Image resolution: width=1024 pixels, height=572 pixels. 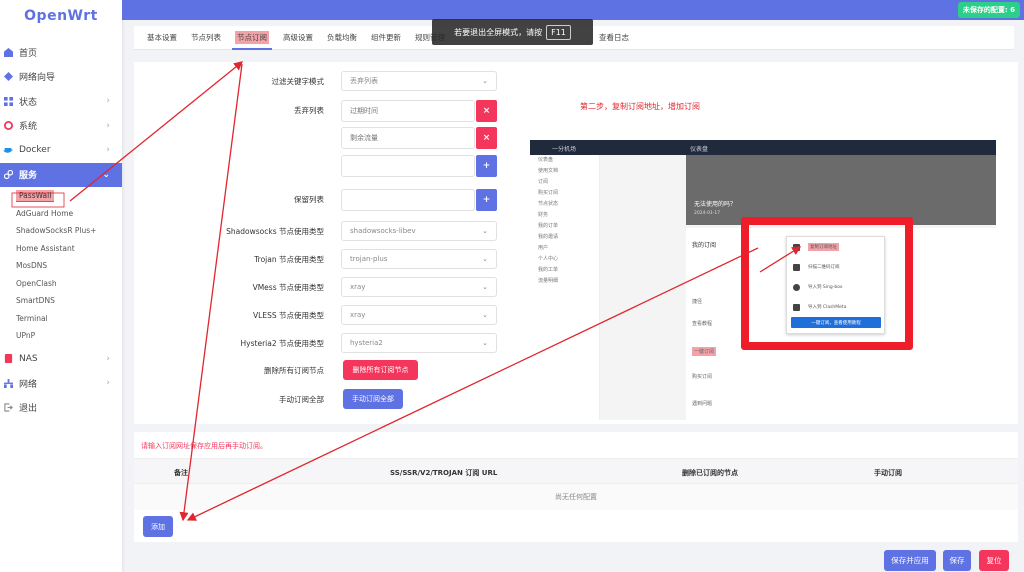 What do you see at coordinates (206, 38) in the screenshot?
I see `tab-node-list: 节点列表` at bounding box center [206, 38].